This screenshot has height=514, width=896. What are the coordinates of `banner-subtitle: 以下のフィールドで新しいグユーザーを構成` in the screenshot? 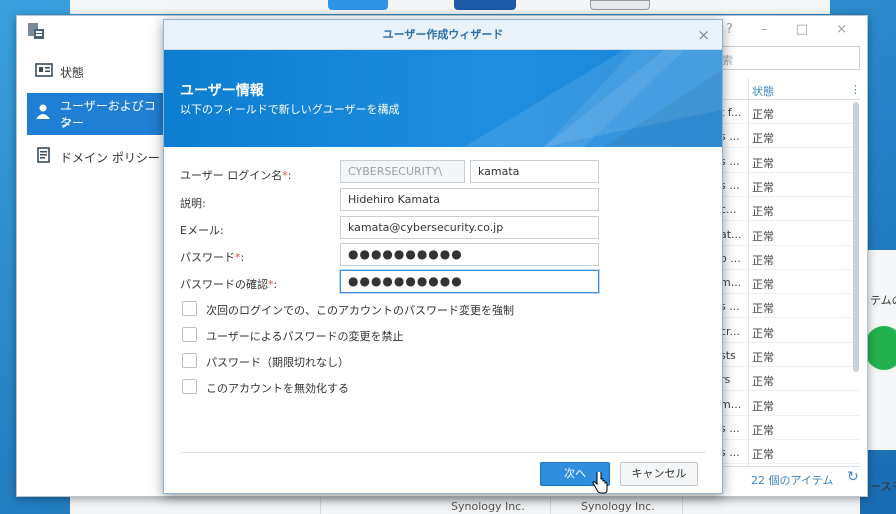 It's located at (290, 109).